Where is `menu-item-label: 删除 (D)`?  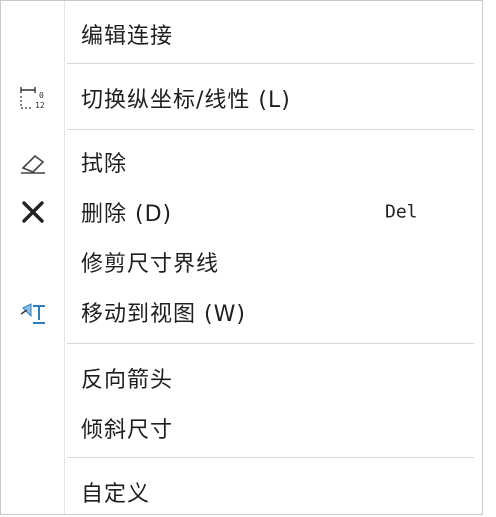 menu-item-label: 删除 (D) is located at coordinates (127, 214).